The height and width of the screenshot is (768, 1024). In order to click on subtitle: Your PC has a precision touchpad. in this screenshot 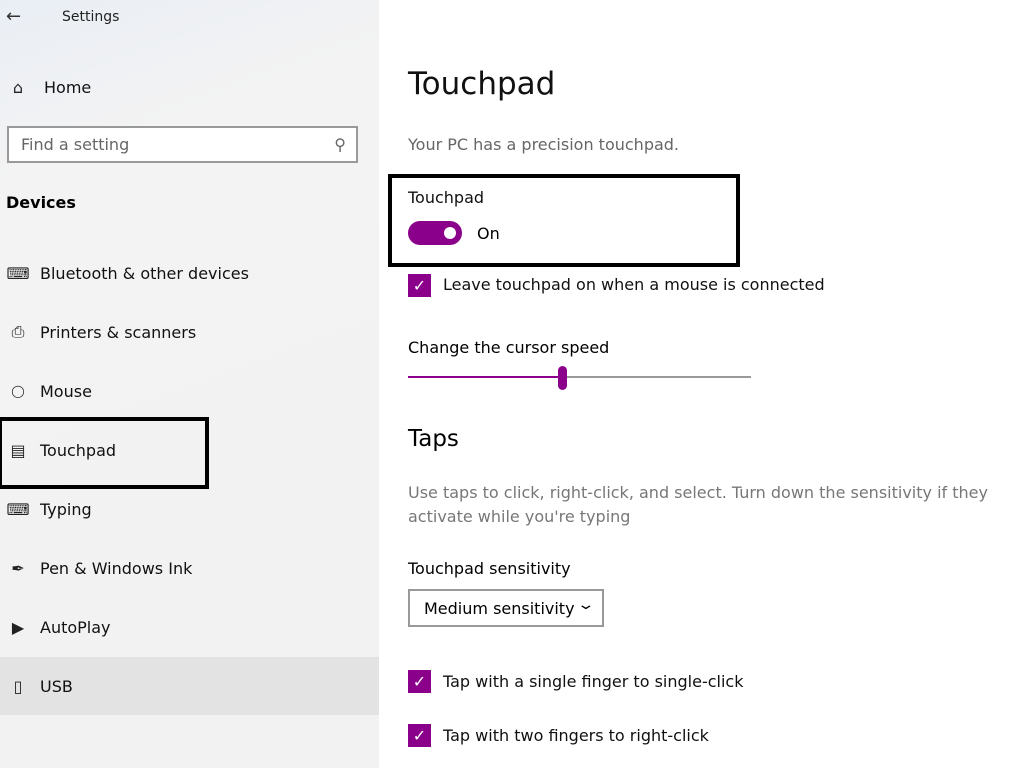, I will do `click(544, 144)`.